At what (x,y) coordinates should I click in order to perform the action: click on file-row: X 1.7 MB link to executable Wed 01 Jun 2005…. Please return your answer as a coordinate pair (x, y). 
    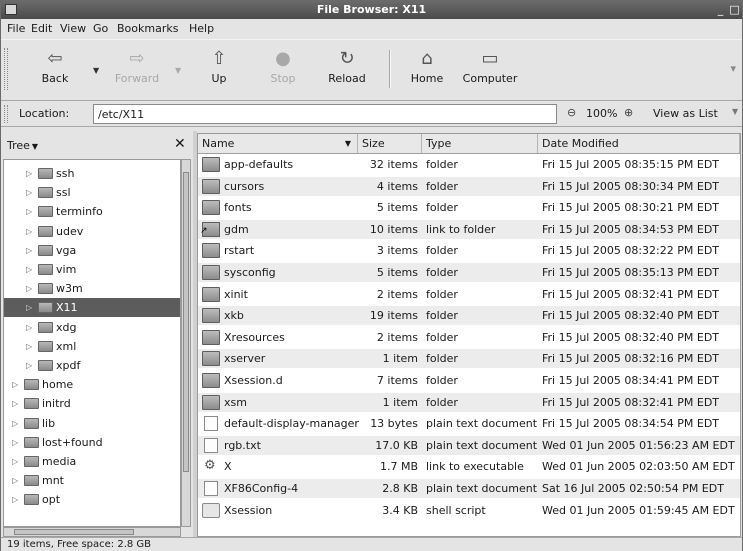
    Looking at the image, I should click on (469, 466).